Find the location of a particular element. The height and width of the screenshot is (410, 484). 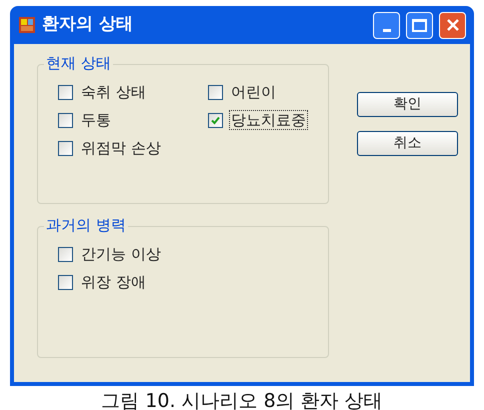

close-button is located at coordinates (452, 25).